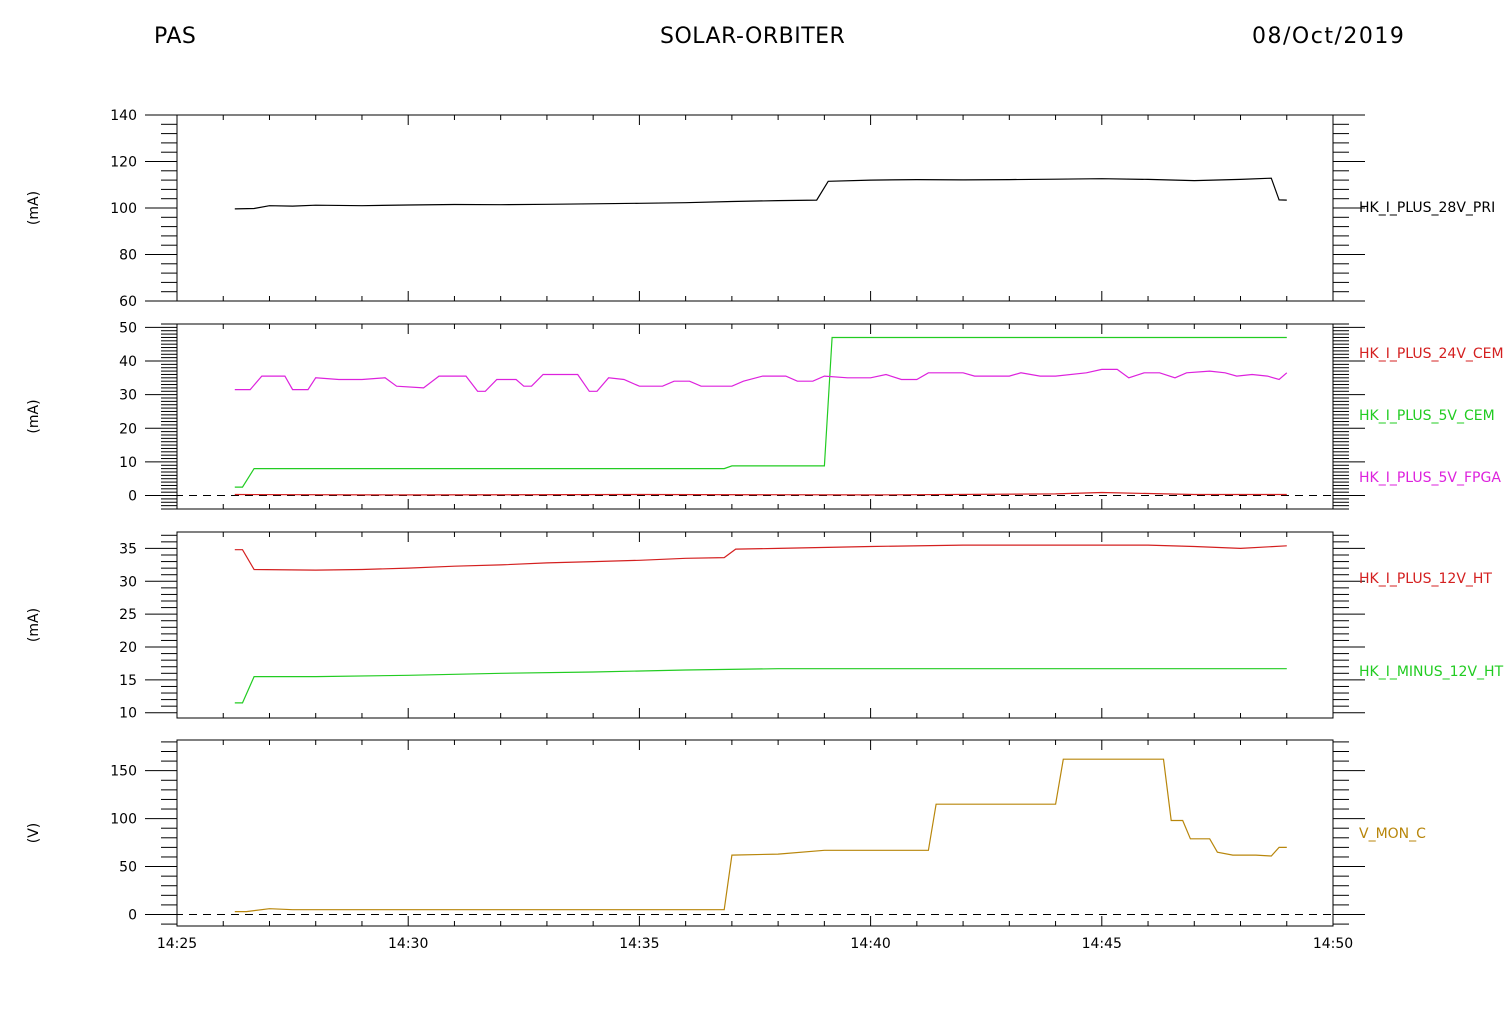 This screenshot has height=1020, width=1512. What do you see at coordinates (408, 944) in the screenshot?
I see `x-tick-label: 14:30` at bounding box center [408, 944].